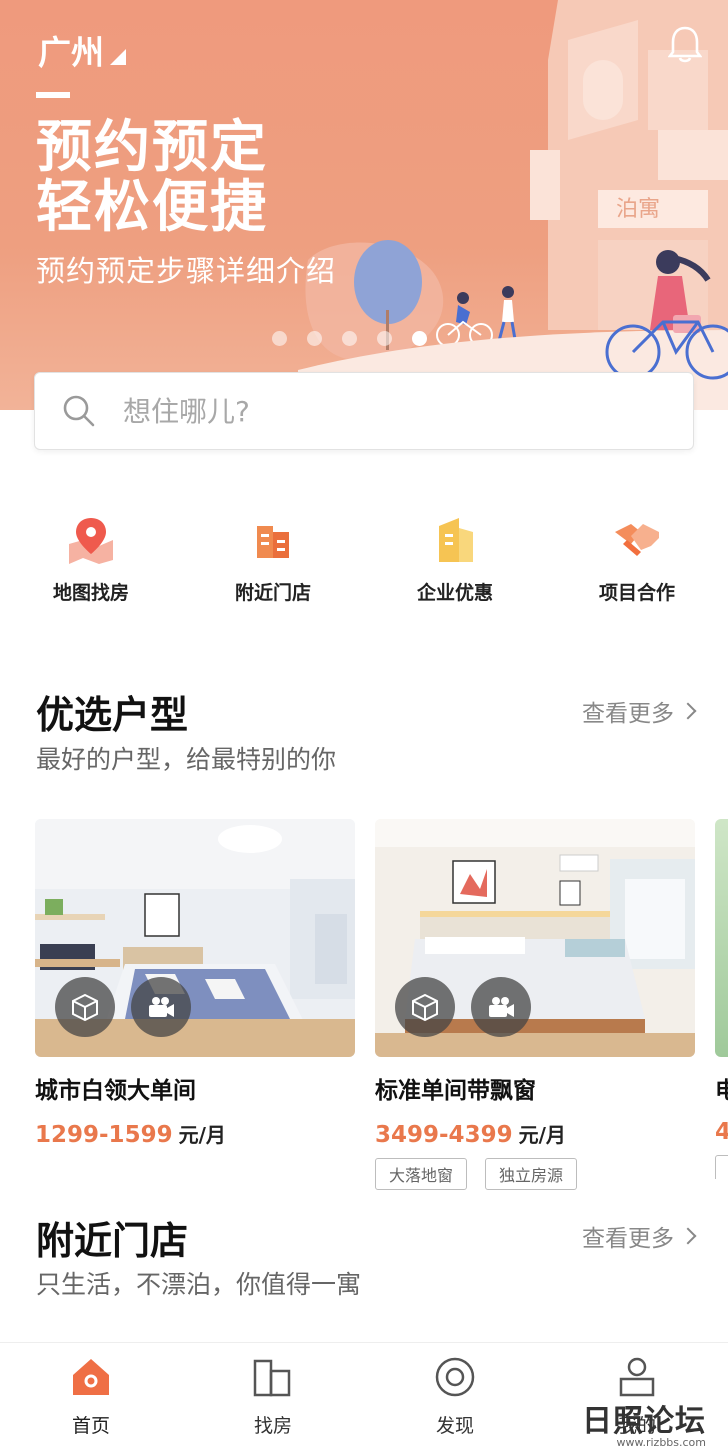  I want to click on banner-title-line1: 预约预定, so click(152, 147).